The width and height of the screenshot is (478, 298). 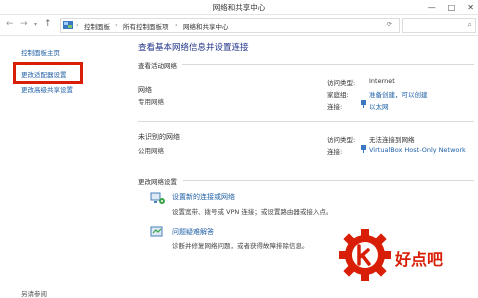 I want to click on active-networks-heading: 查看活动网络, so click(x=157, y=66).